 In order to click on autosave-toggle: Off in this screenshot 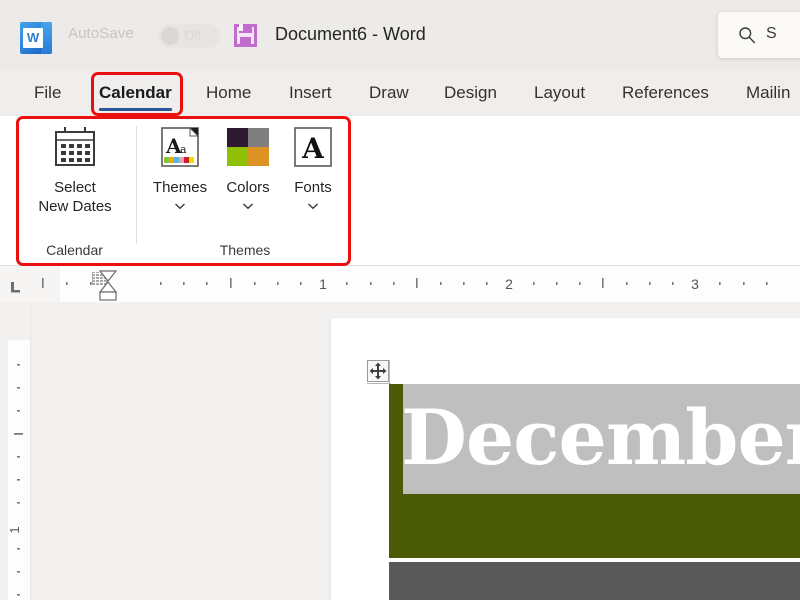, I will do `click(189, 36)`.